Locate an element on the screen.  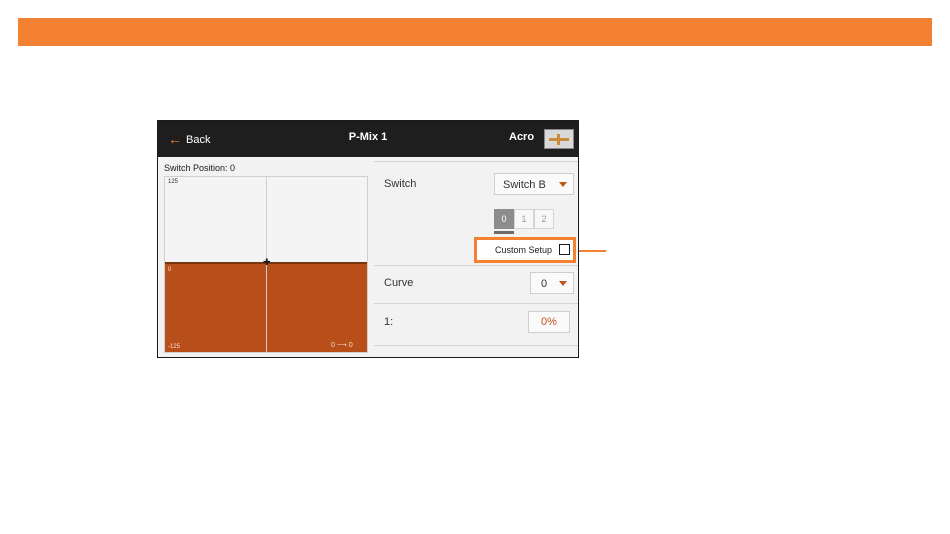
curve-point-marker: ✚ is located at coordinates (267, 262).